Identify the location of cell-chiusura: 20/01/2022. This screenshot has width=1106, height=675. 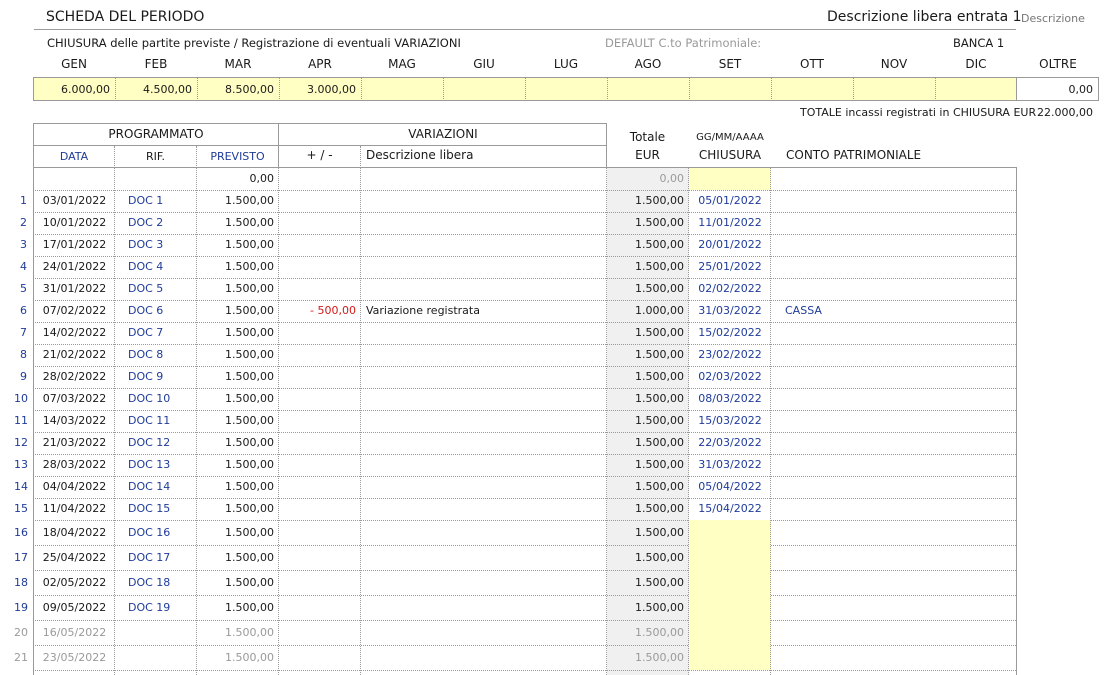
(730, 245).